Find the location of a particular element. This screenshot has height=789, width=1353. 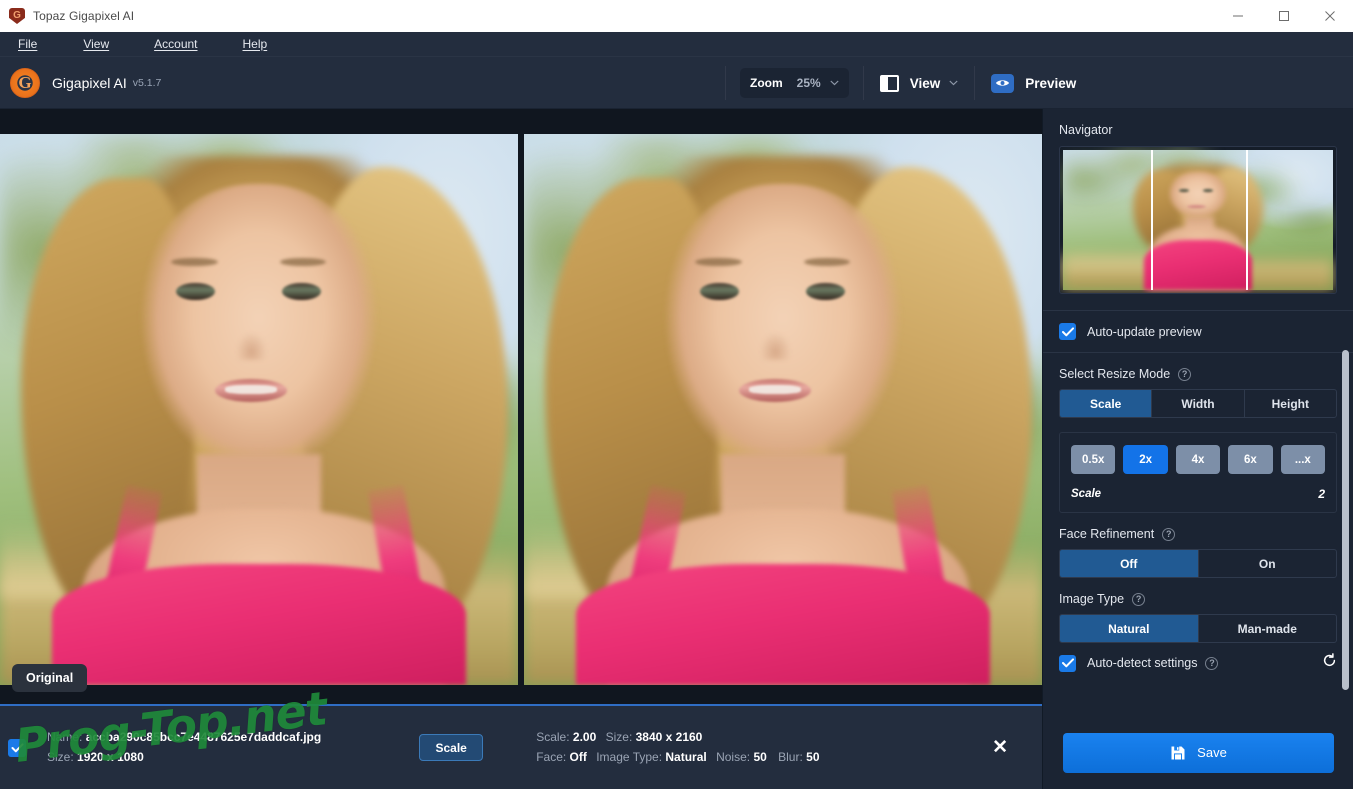

image-type-option-natural: Natural is located at coordinates (1129, 628).